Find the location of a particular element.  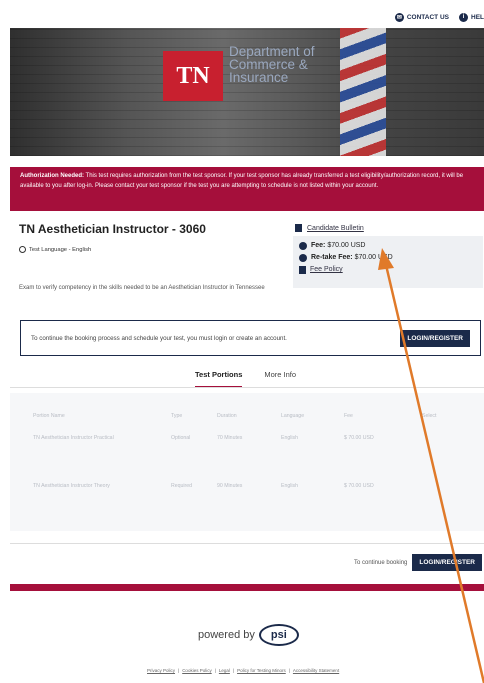

help-label: HEL is located at coordinates (477, 17).